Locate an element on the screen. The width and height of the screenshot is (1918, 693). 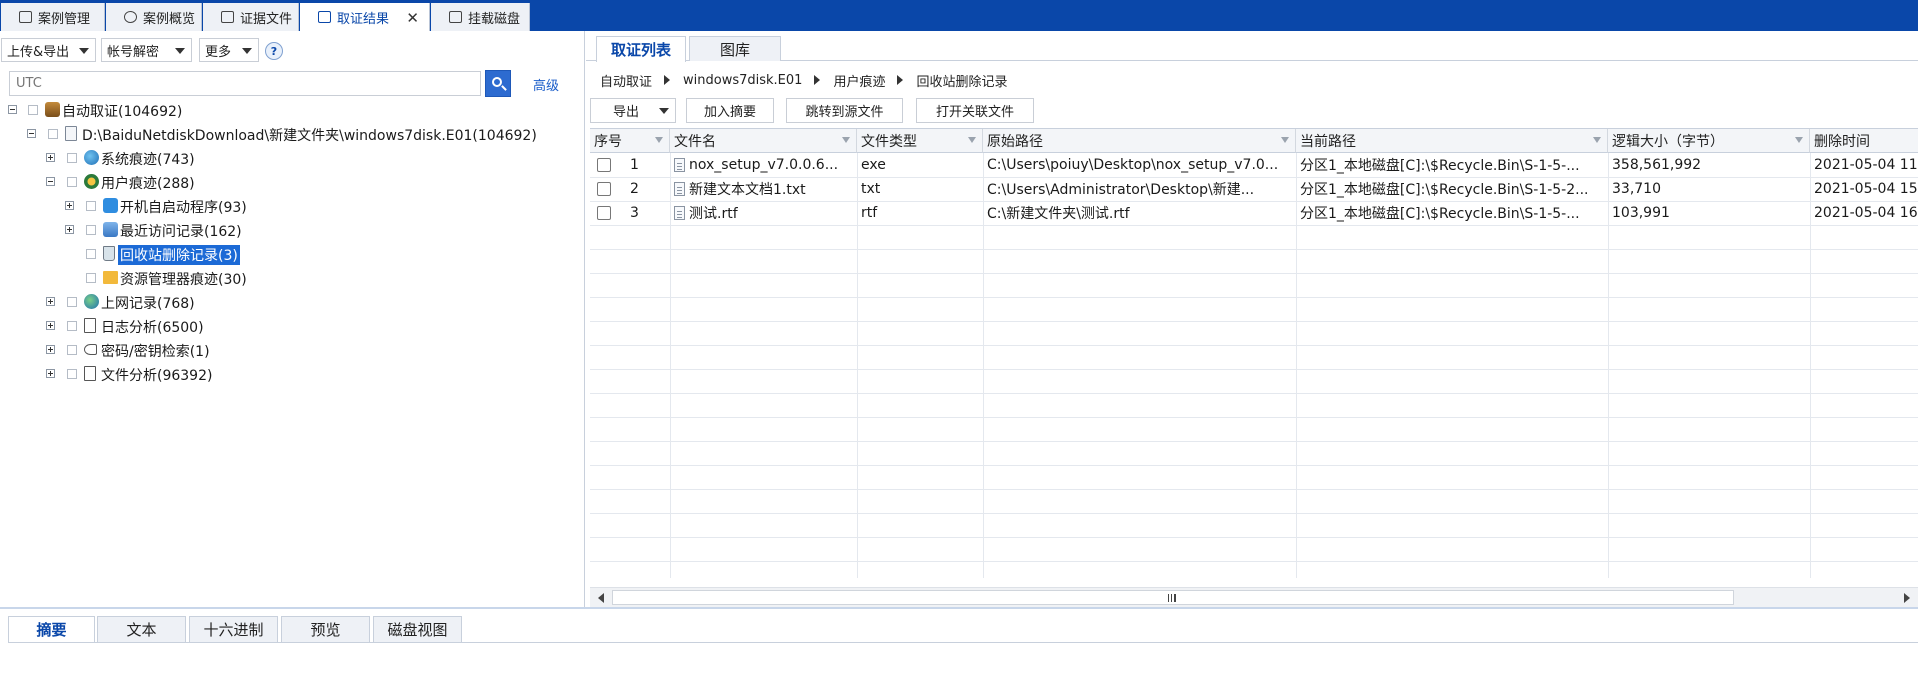
more-dropdown: 更多 is located at coordinates (229, 50).